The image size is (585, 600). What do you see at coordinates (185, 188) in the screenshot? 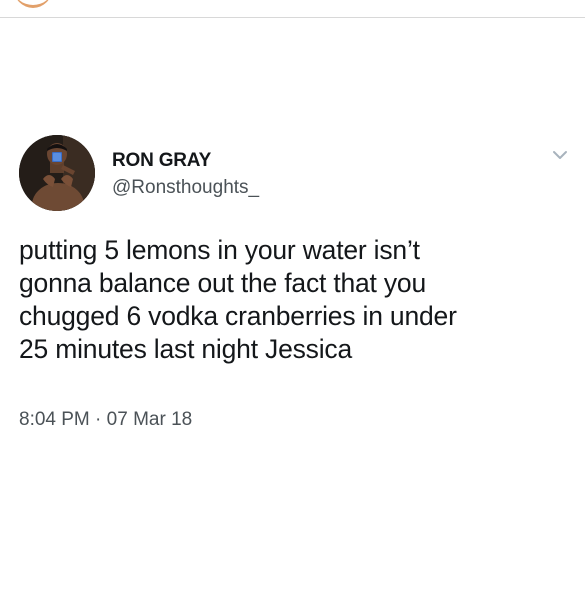
I see `user-handle: @Ronsthoughts_` at bounding box center [185, 188].